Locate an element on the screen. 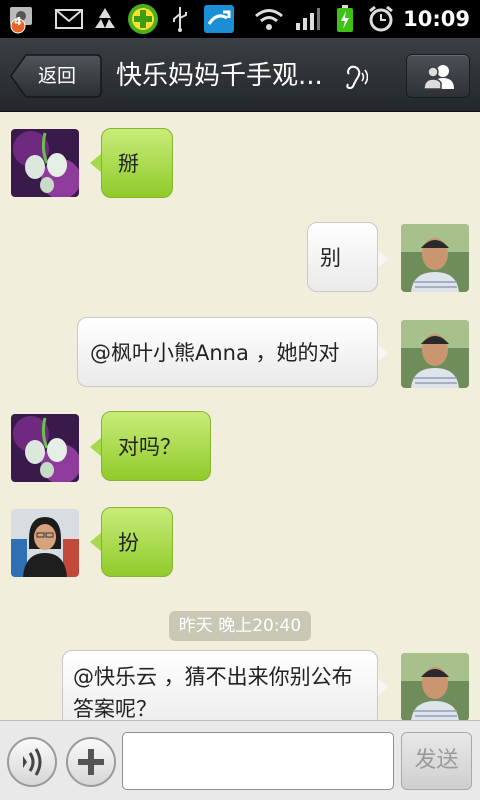  mail-icon is located at coordinates (69, 19).